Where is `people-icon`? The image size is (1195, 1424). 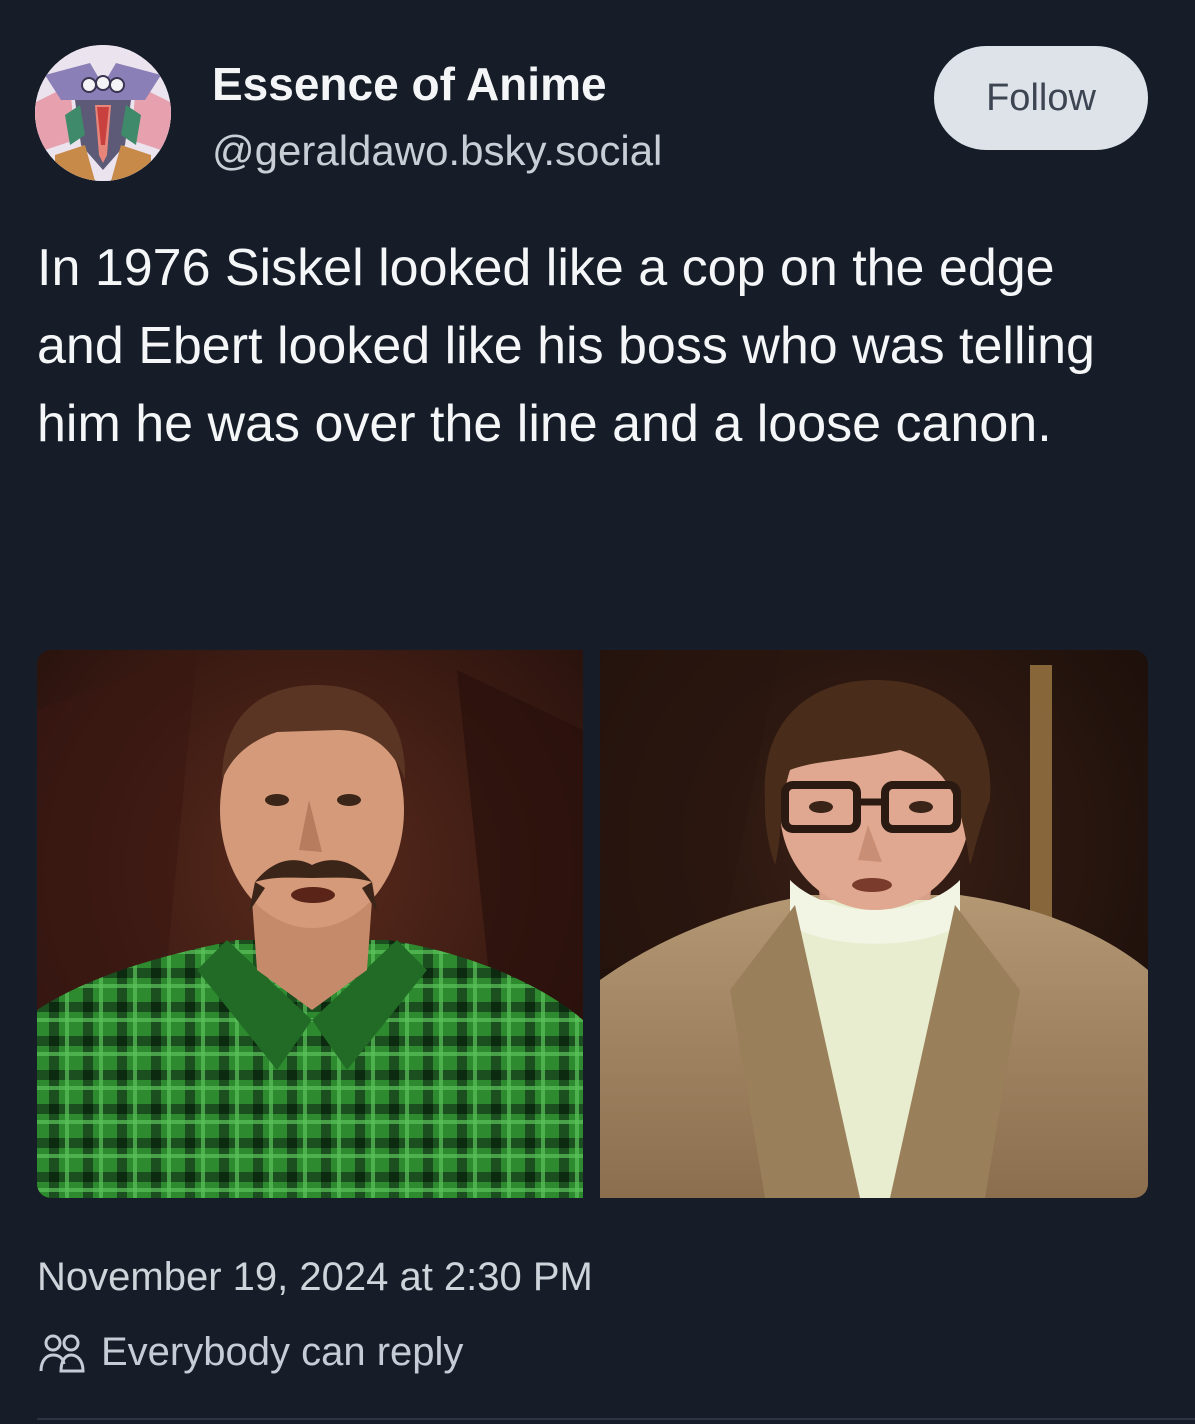
people-icon is located at coordinates (62, 1353).